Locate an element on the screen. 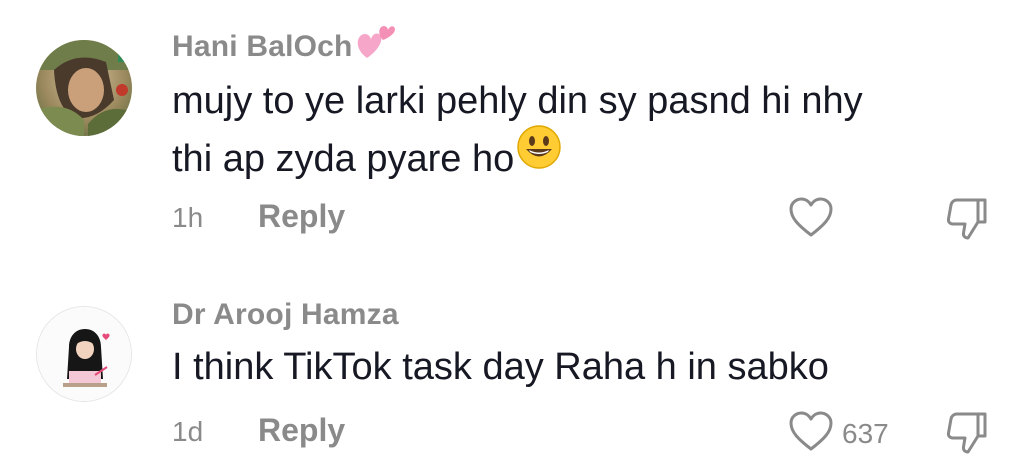 The image size is (1024, 464). grinning-face-icon is located at coordinates (539, 155).